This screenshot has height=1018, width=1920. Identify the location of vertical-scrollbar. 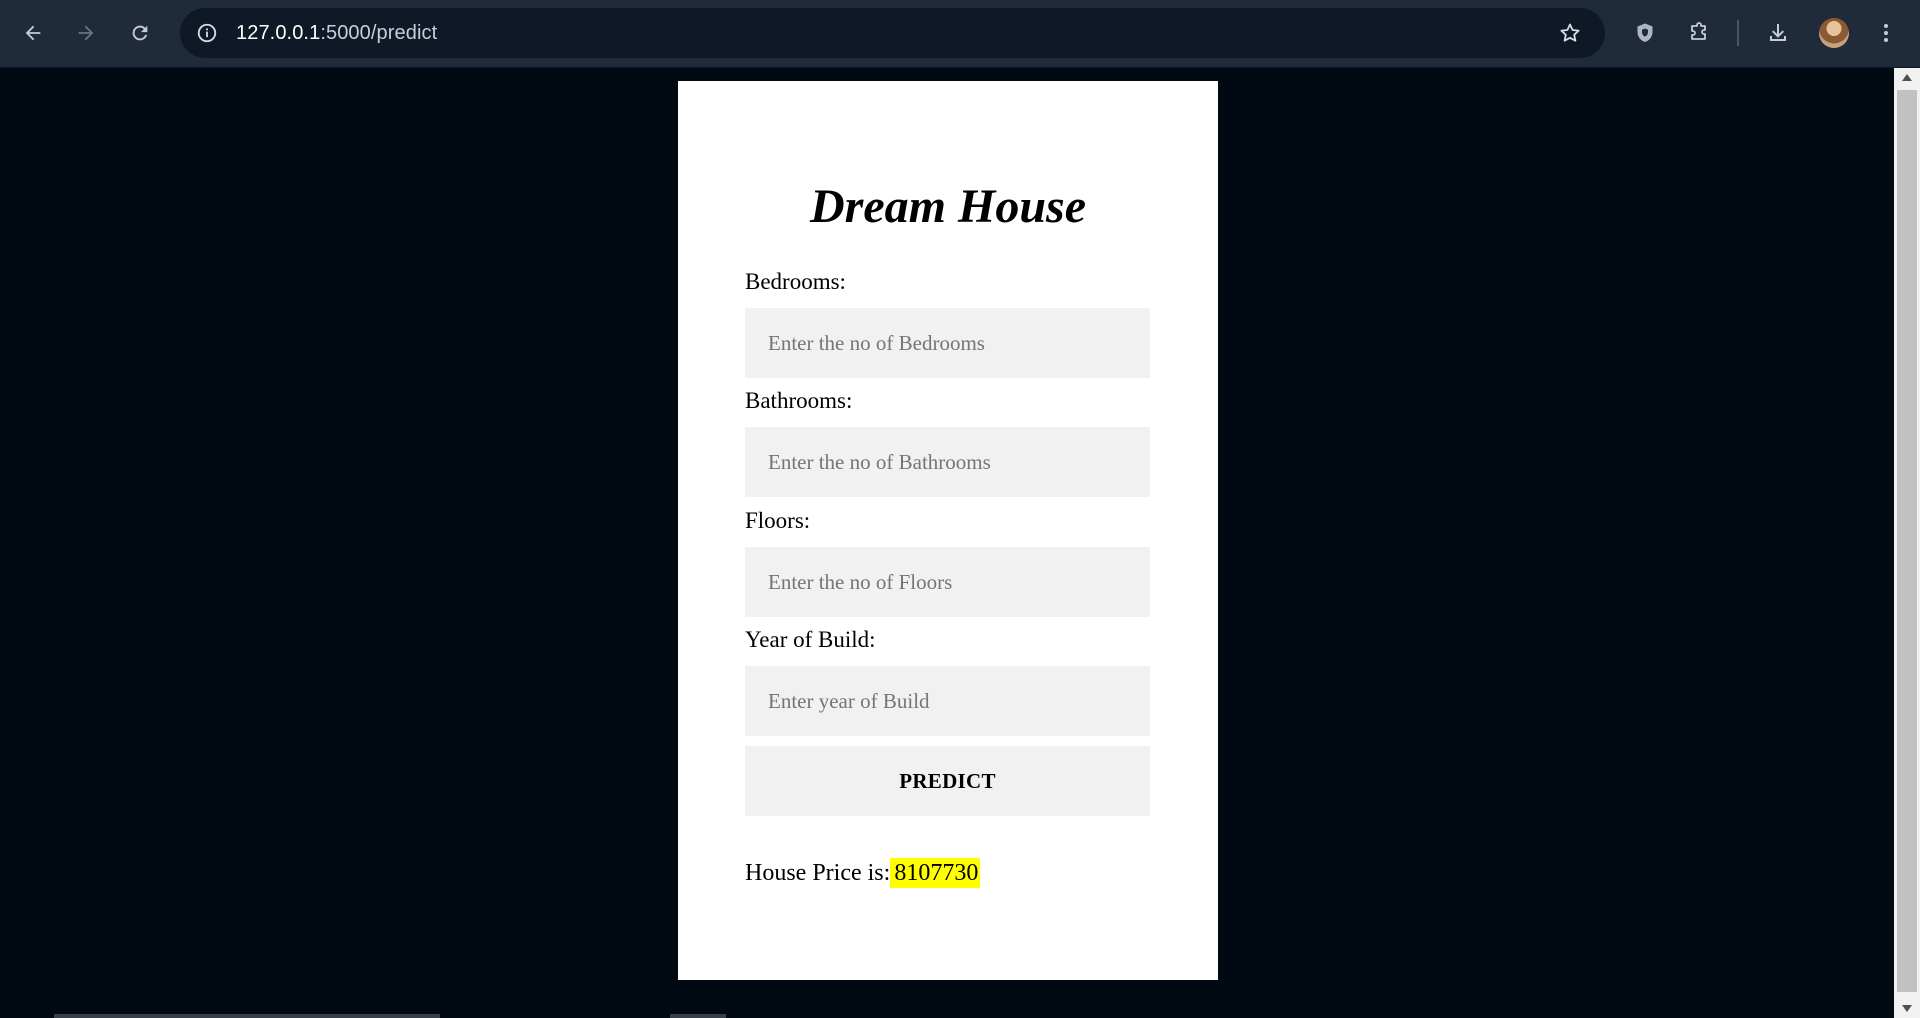
(1907, 543).